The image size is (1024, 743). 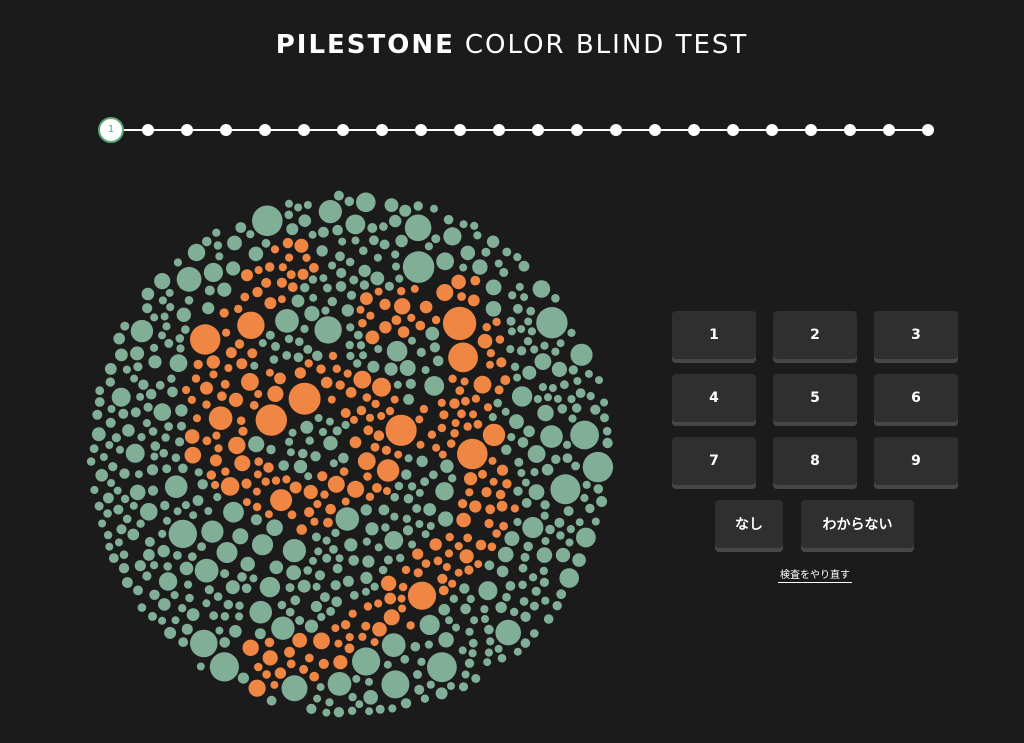 I want to click on progress-step, so click(x=499, y=130).